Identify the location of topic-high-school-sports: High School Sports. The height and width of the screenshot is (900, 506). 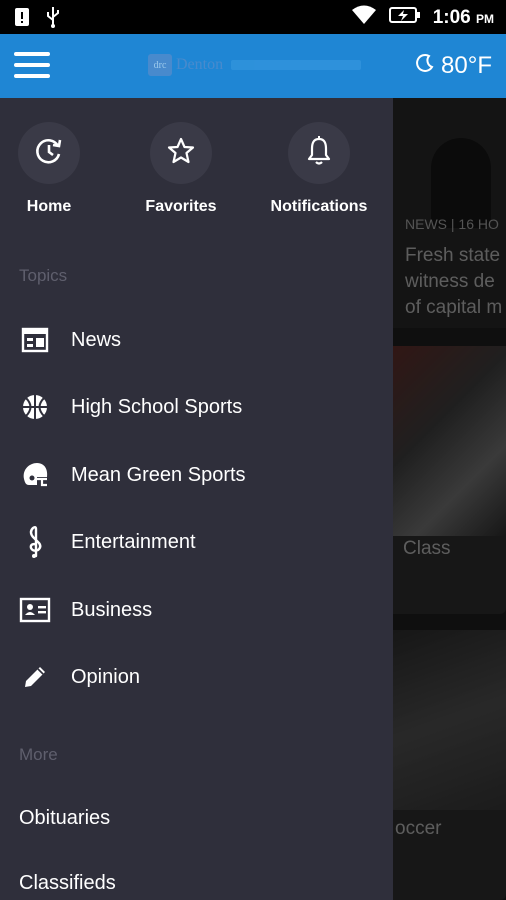
(196, 407).